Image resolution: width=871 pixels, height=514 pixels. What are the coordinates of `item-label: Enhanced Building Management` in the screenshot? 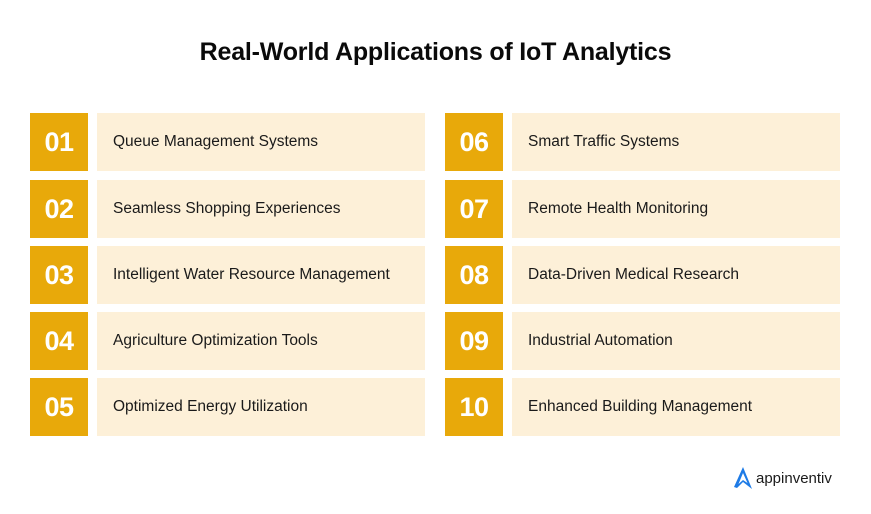 It's located at (676, 407).